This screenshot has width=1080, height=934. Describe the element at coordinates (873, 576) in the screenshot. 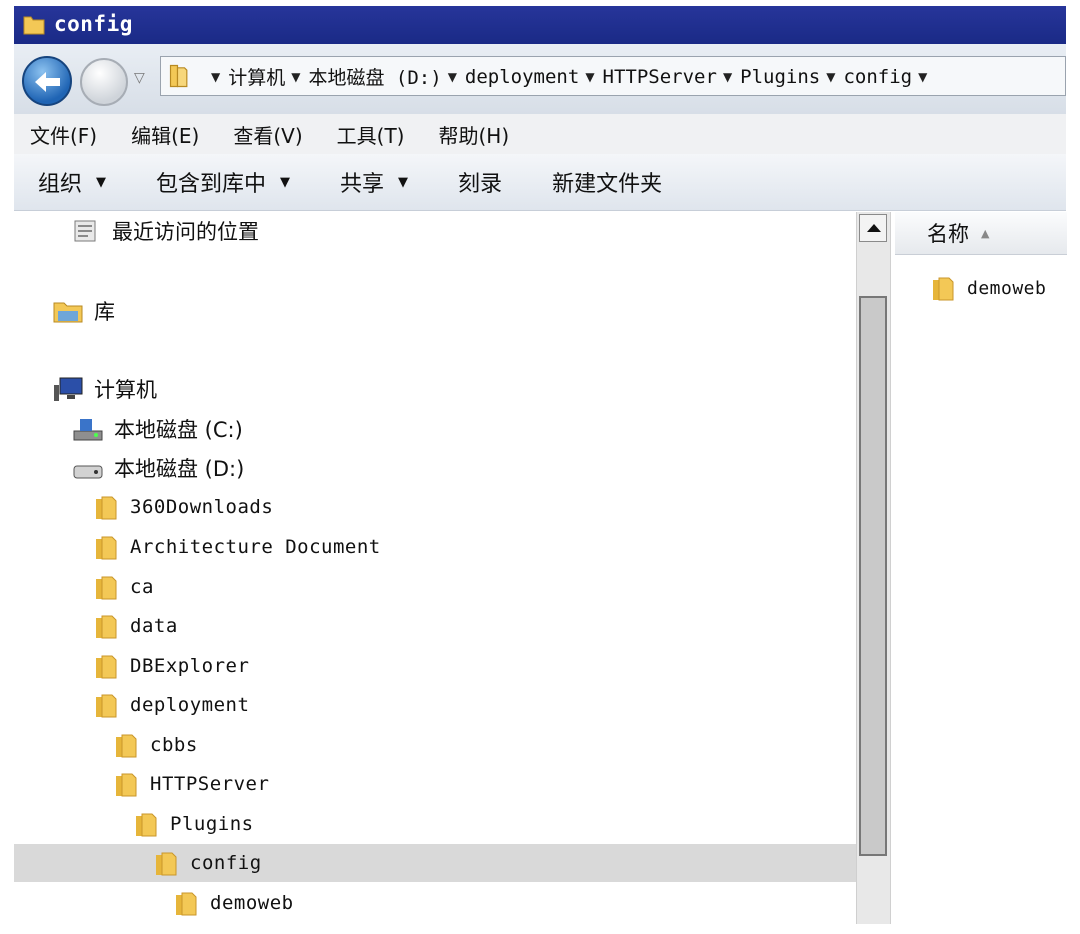

I see `scroll-thumb` at that location.